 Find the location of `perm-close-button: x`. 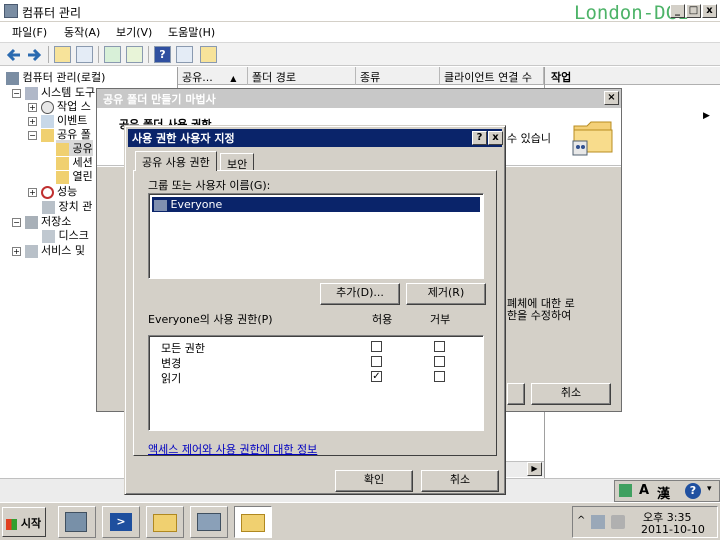

perm-close-button: x is located at coordinates (495, 138).